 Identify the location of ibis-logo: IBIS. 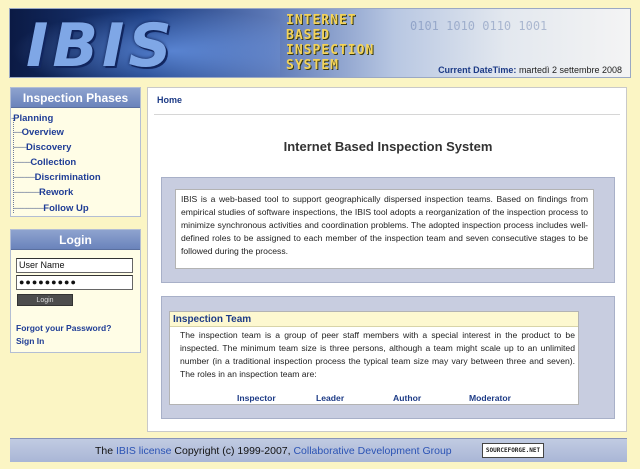
(101, 44).